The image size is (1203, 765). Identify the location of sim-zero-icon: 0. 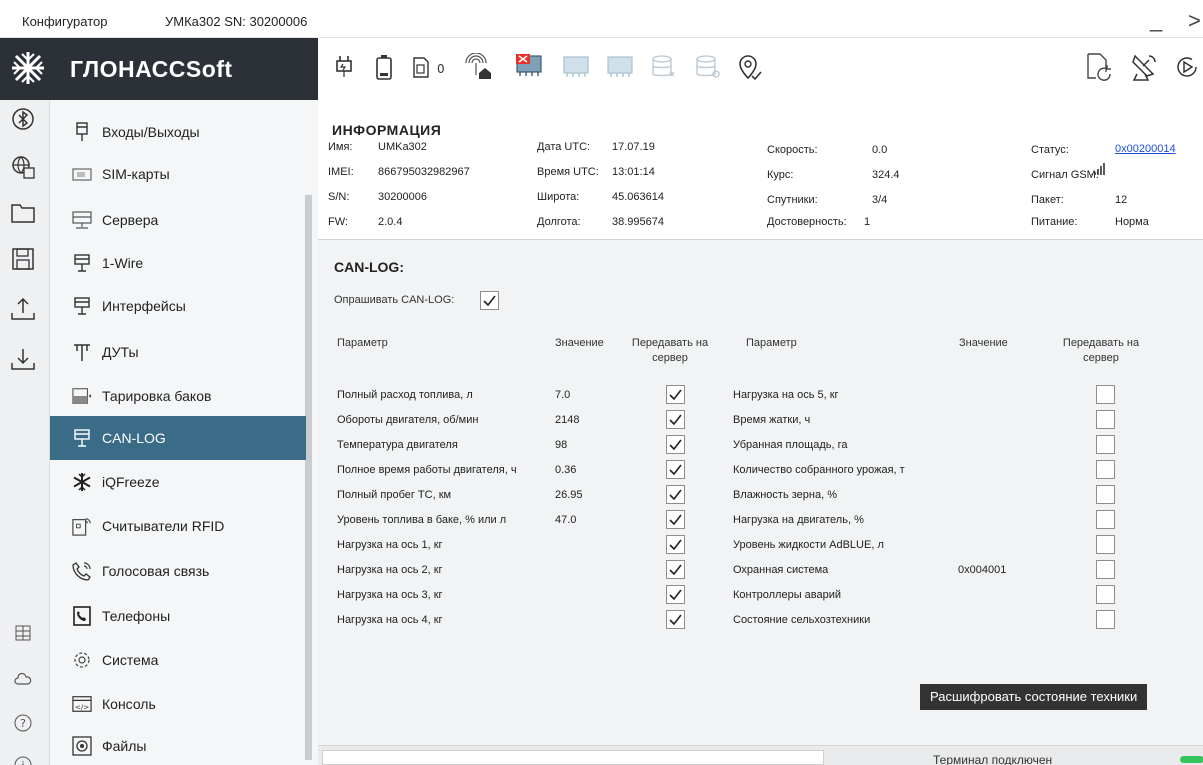
(430, 67).